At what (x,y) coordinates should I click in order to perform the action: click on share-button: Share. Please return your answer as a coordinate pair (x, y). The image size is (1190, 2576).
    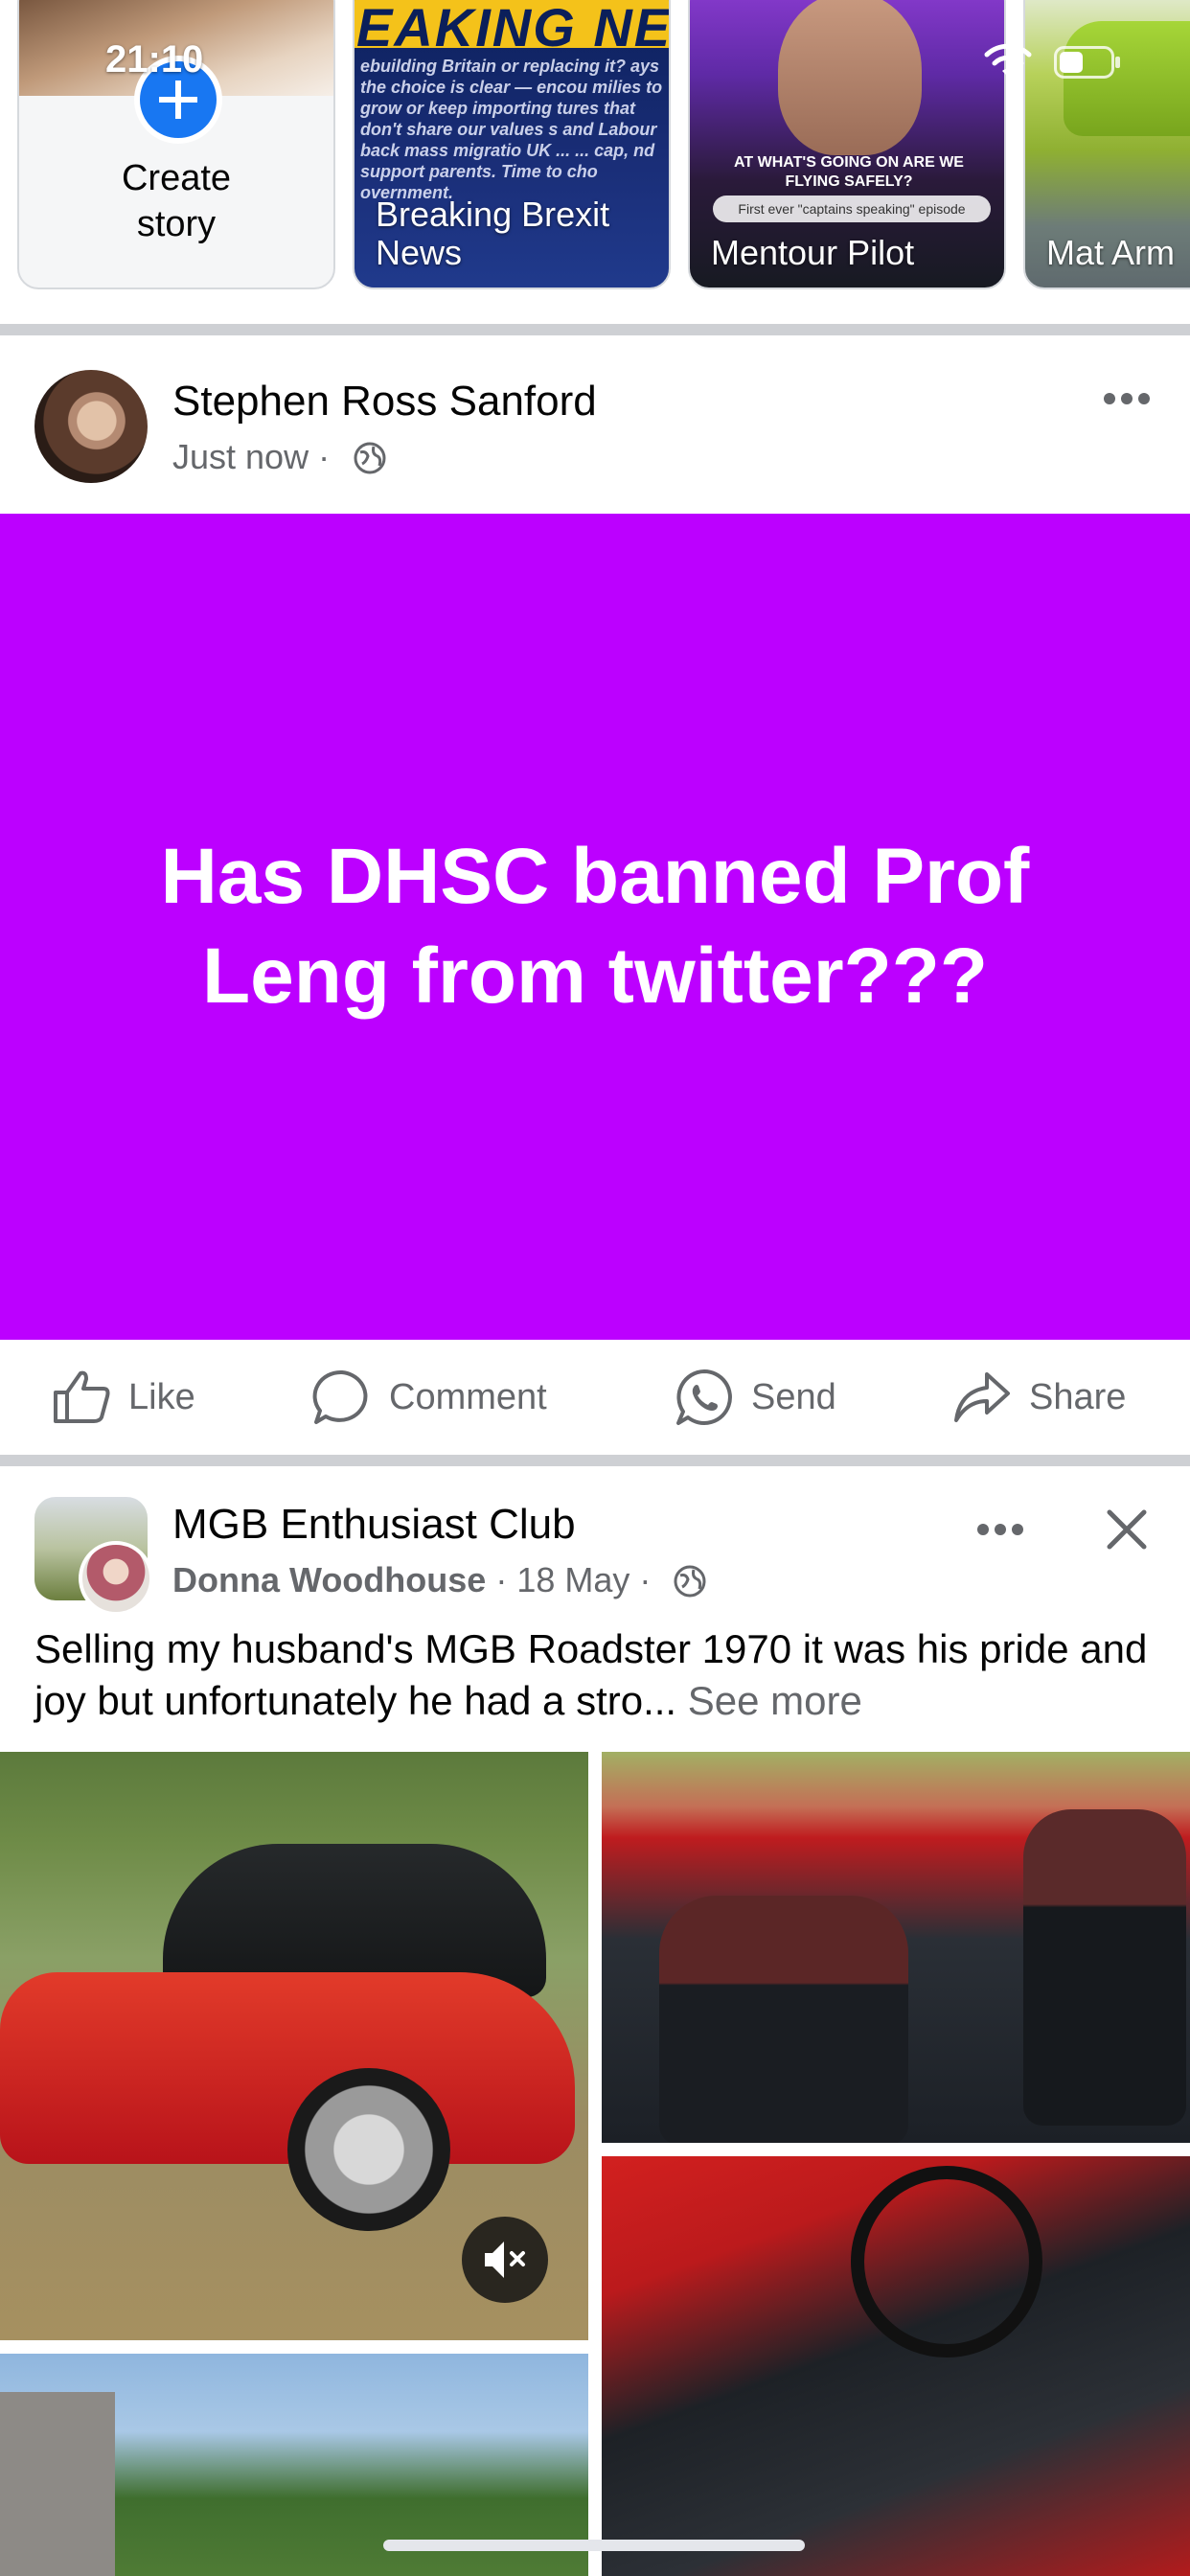
    Looking at the image, I should click on (1039, 1397).